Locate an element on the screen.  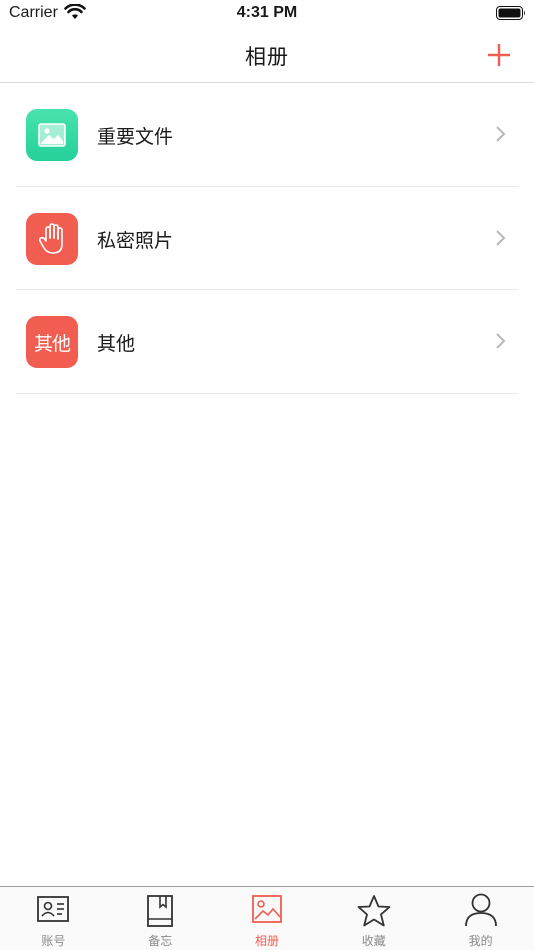
tab-label: 收藏 is located at coordinates (373, 941).